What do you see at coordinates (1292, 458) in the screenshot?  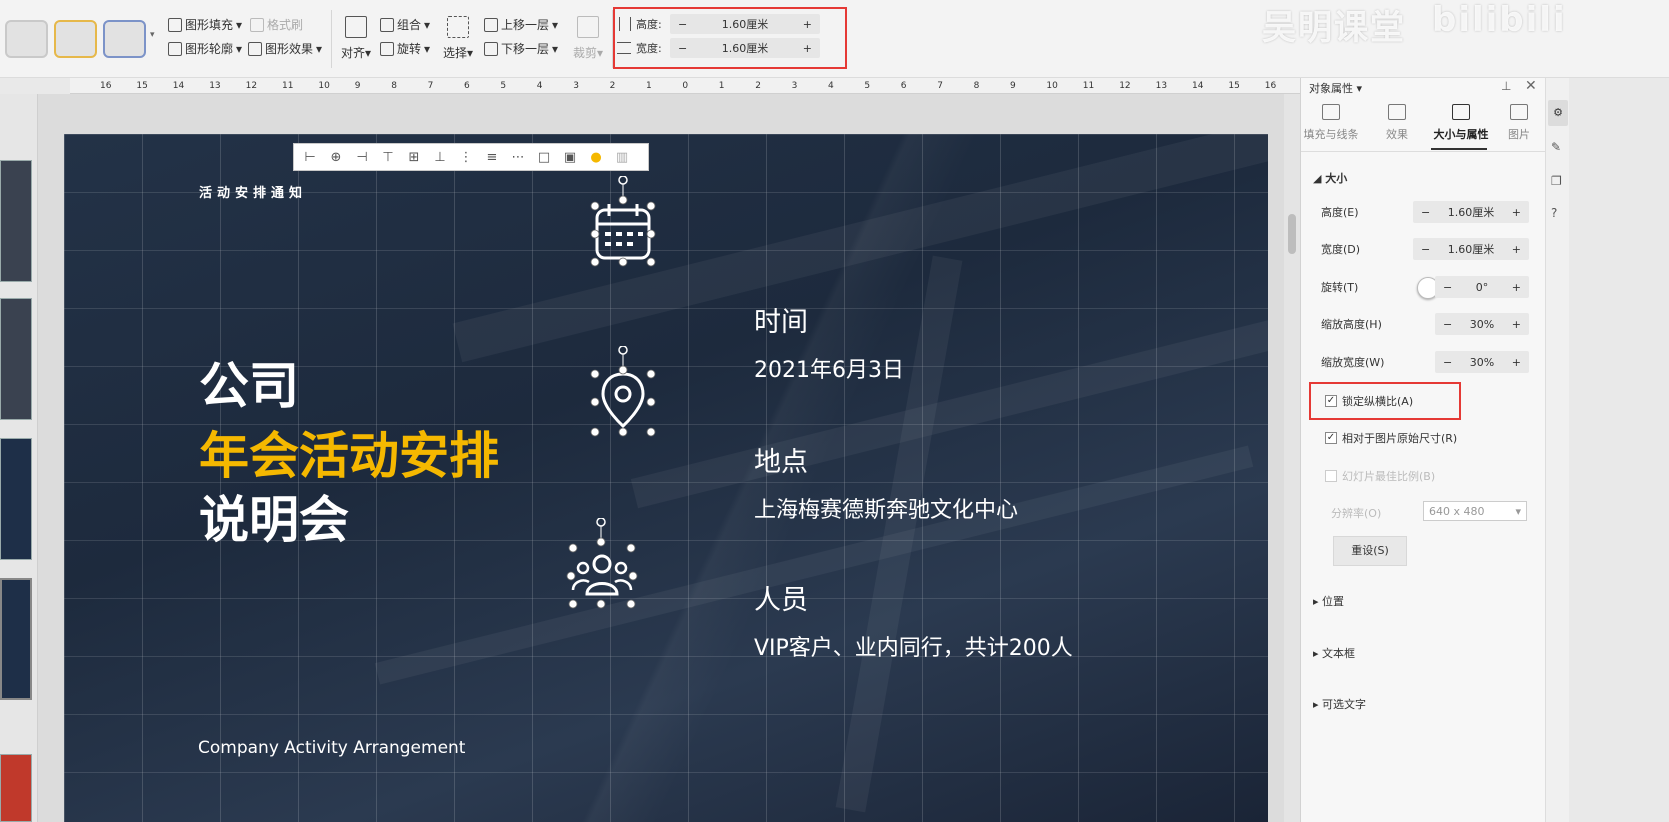 I see `vertical-scrollbar` at bounding box center [1292, 458].